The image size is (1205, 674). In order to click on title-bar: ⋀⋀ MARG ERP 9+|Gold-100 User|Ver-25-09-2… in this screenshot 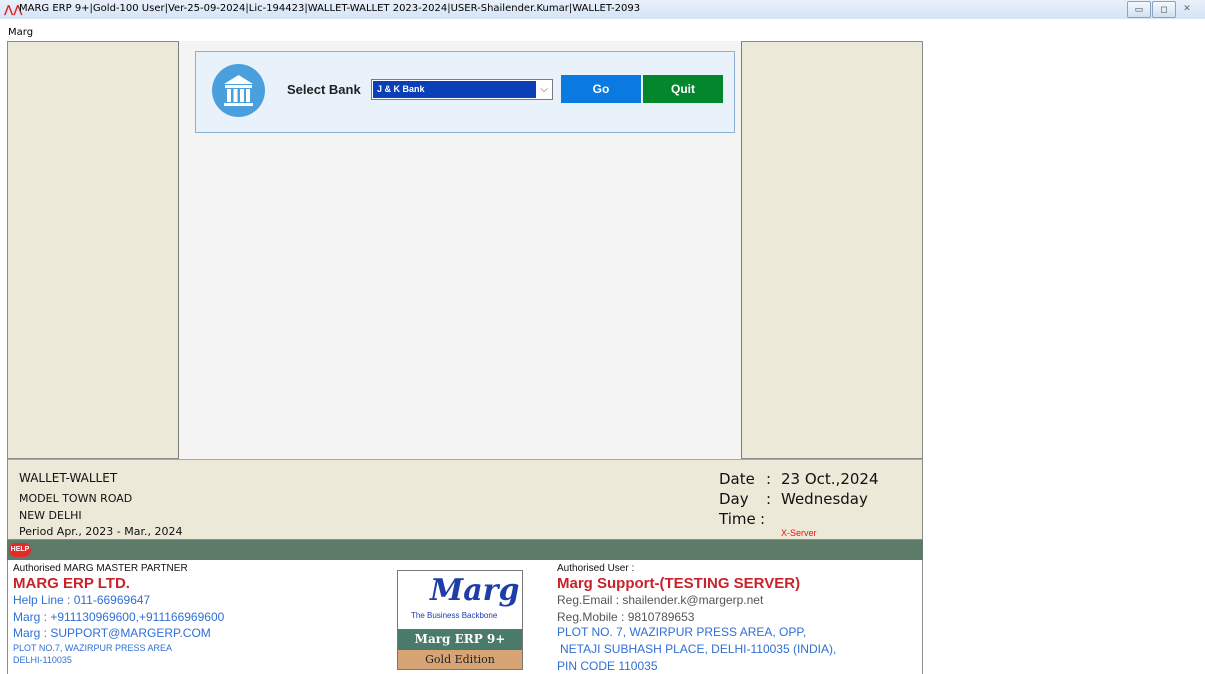, I will do `click(602, 10)`.